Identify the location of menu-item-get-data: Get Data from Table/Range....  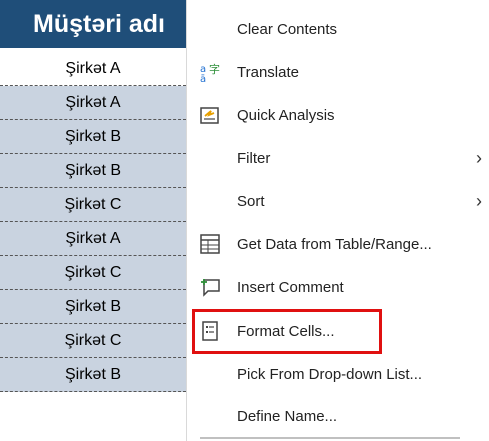
(338, 244).